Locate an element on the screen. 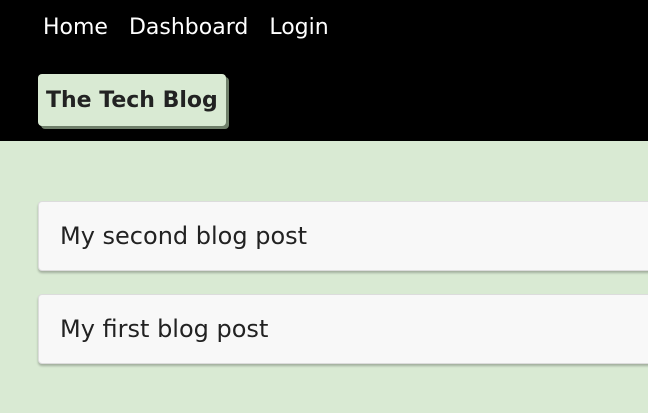  site-title: The Tech Blog is located at coordinates (132, 100).